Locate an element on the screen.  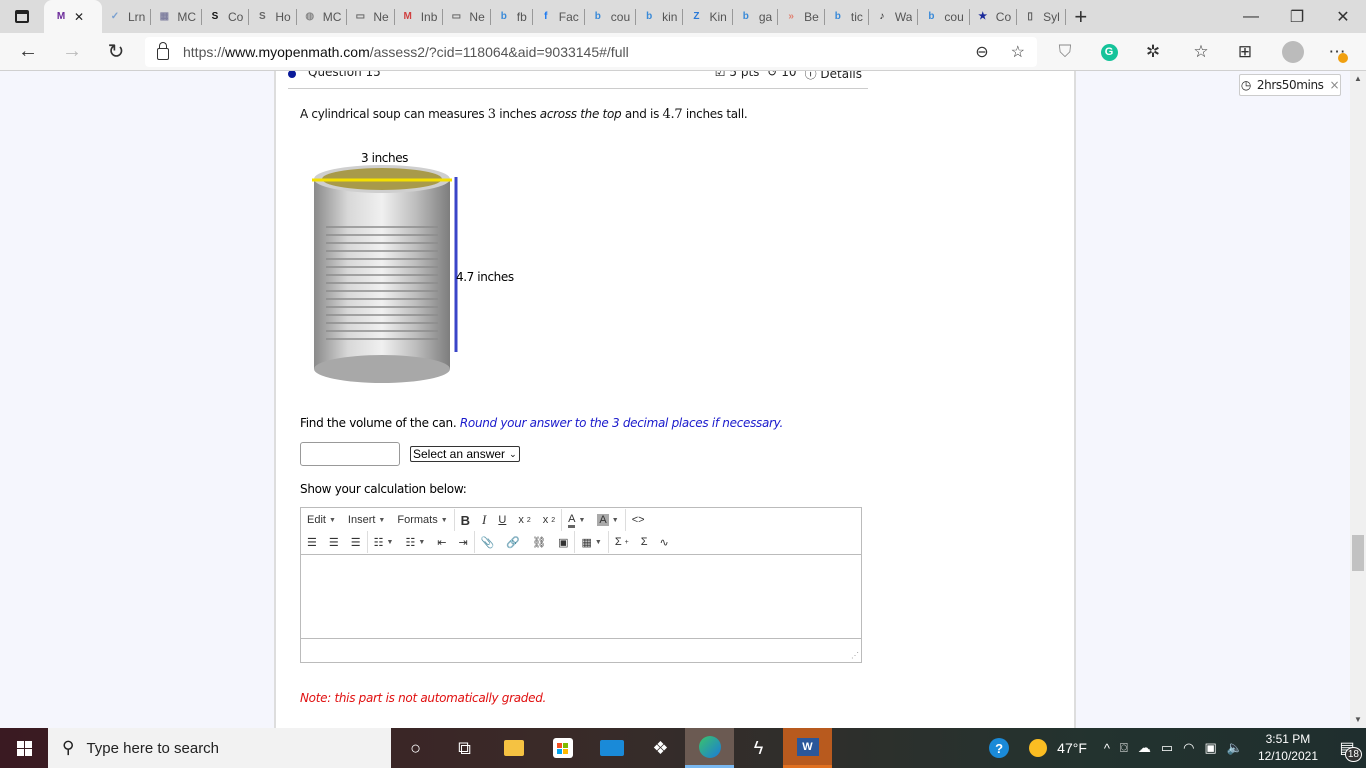
details-link: ⓘ Details is located at coordinates (833, 76).